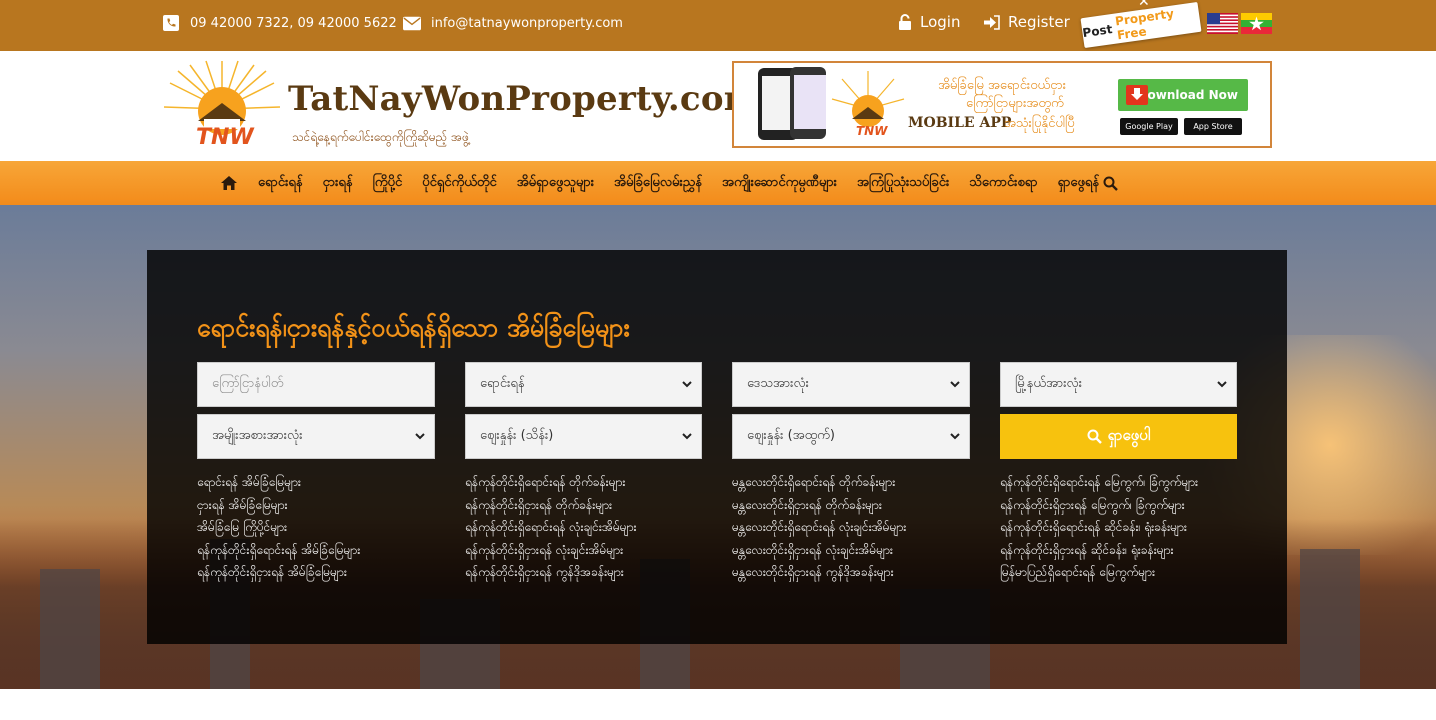  Describe the element at coordinates (903, 183) in the screenshot. I see `nav-item-review: အကြံပြုသုံးသပ်ခြင်း` at that location.